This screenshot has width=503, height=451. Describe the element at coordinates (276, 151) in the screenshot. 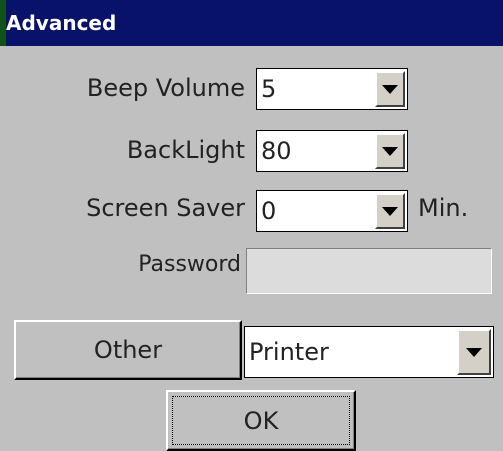

I see `backlight-value: 80` at that location.